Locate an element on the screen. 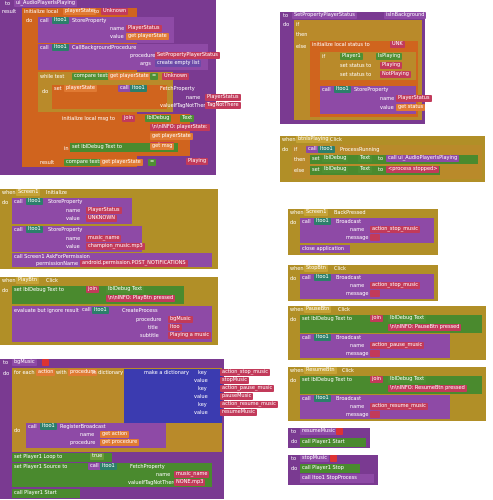  unknown-string: Unknown is located at coordinates (115, 11).